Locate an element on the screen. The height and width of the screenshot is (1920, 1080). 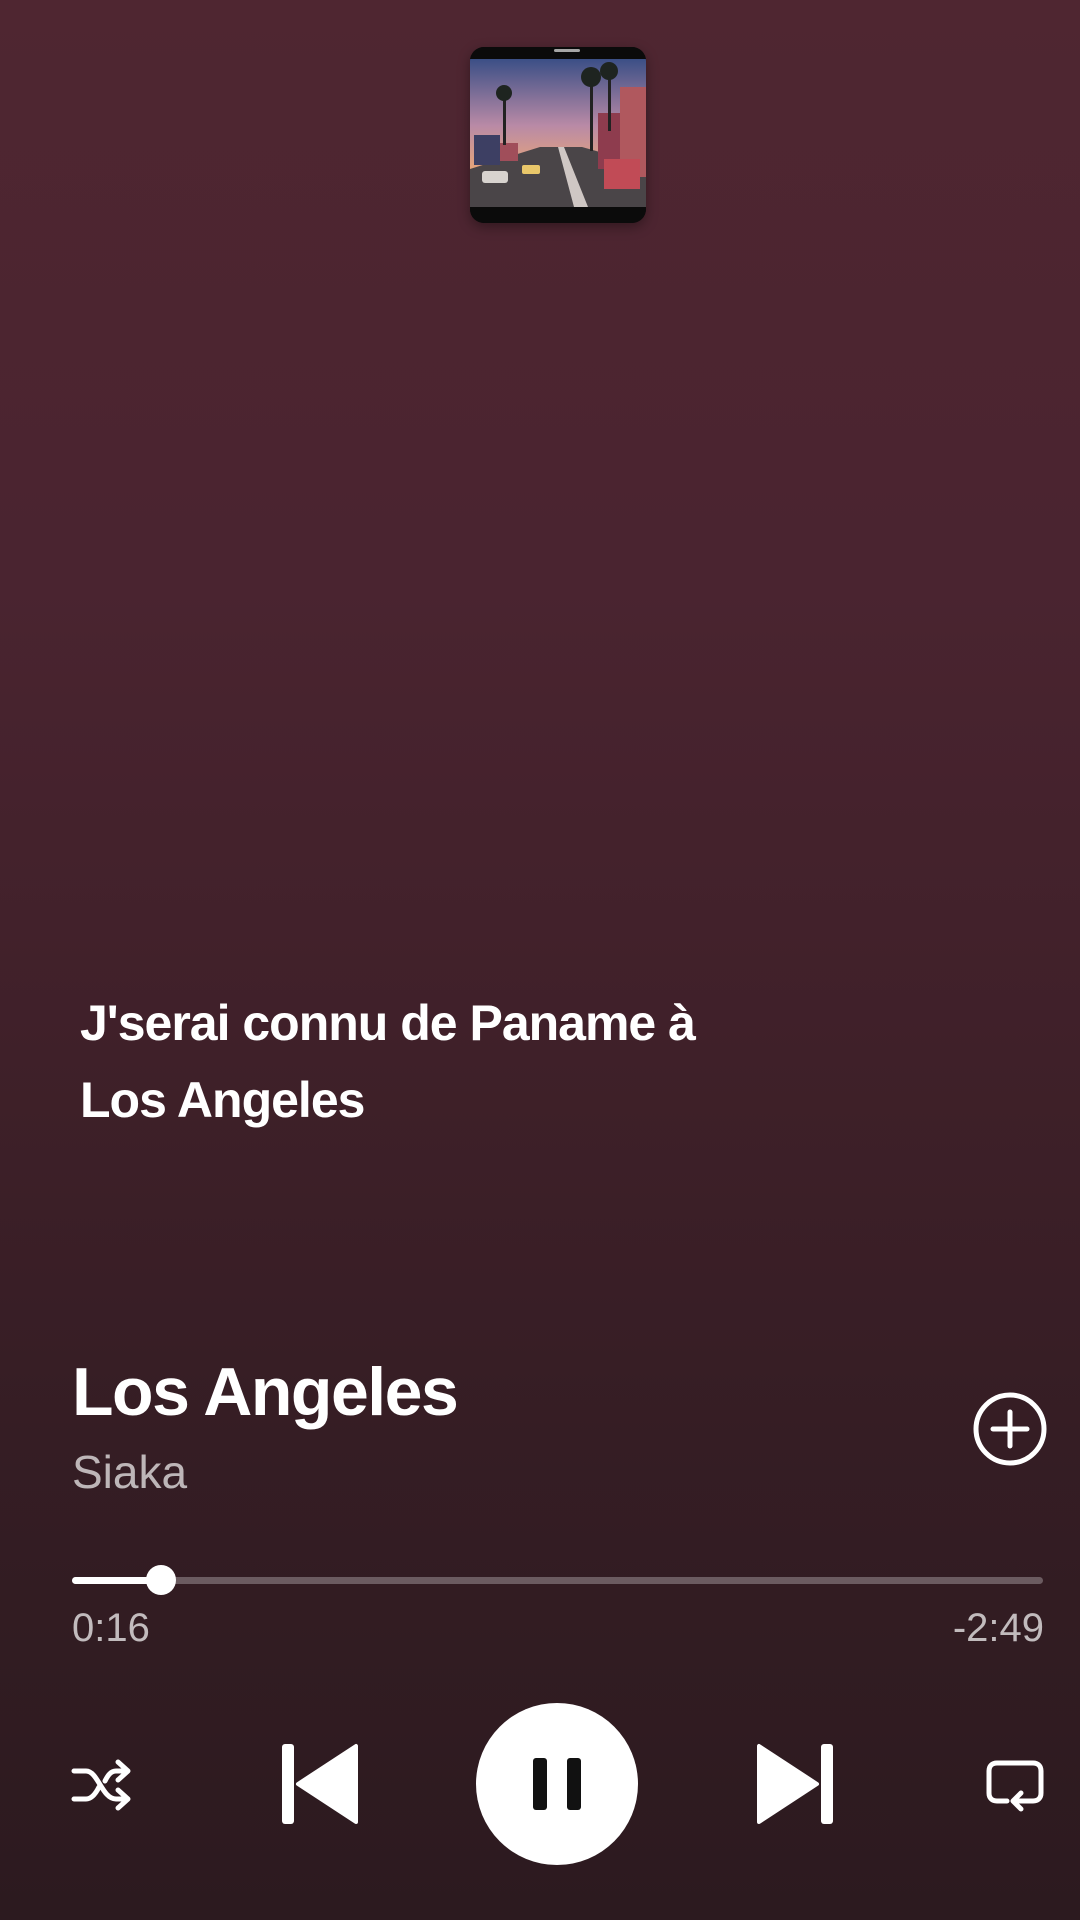
lyrics-current-line: J'serai connu de Paname à Los Angeles is located at coordinates (520, 1062).